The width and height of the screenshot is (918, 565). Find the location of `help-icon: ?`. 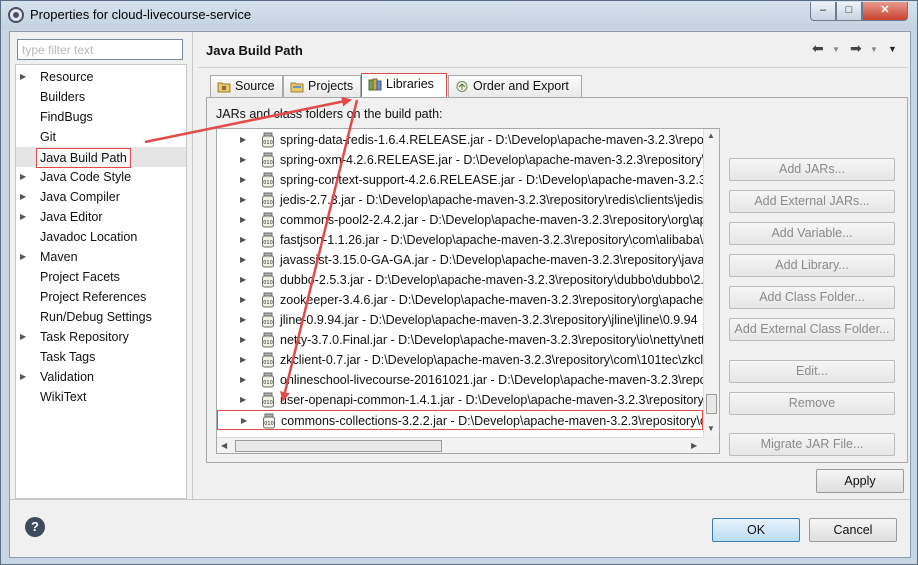

help-icon: ? is located at coordinates (35, 527).